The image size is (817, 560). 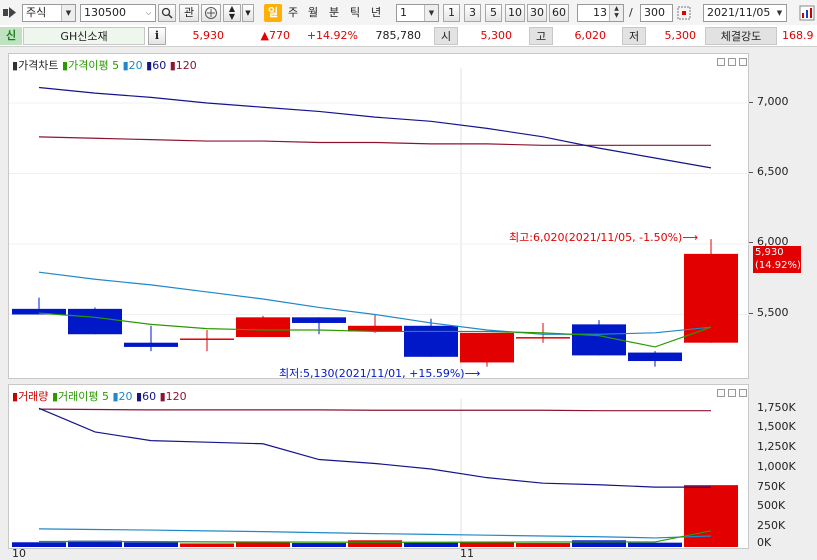 I want to click on credit-tag: 신, so click(x=11, y=36).